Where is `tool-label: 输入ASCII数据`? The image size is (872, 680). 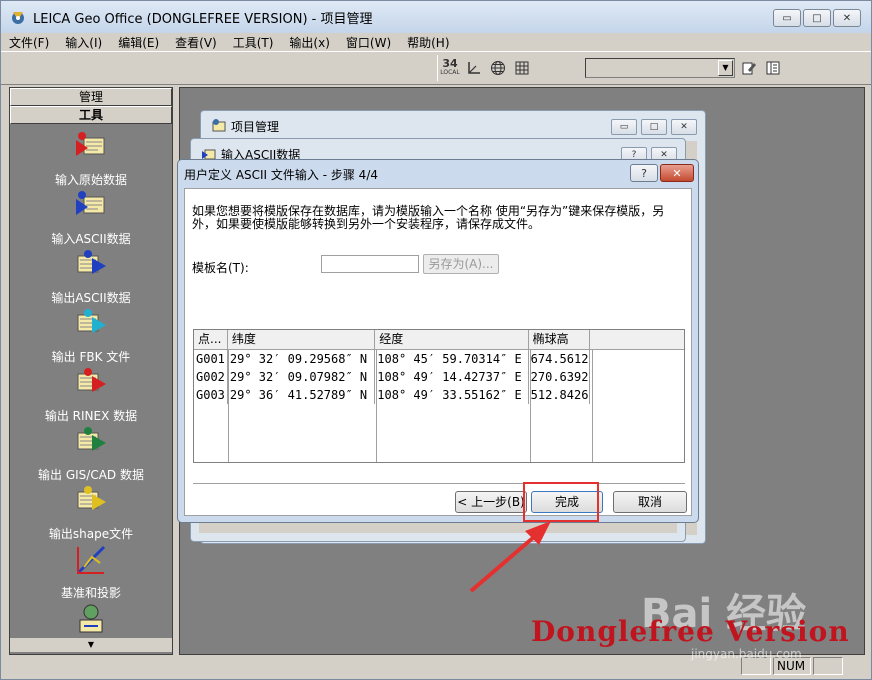 tool-label: 输入ASCII数据 is located at coordinates (91, 239).